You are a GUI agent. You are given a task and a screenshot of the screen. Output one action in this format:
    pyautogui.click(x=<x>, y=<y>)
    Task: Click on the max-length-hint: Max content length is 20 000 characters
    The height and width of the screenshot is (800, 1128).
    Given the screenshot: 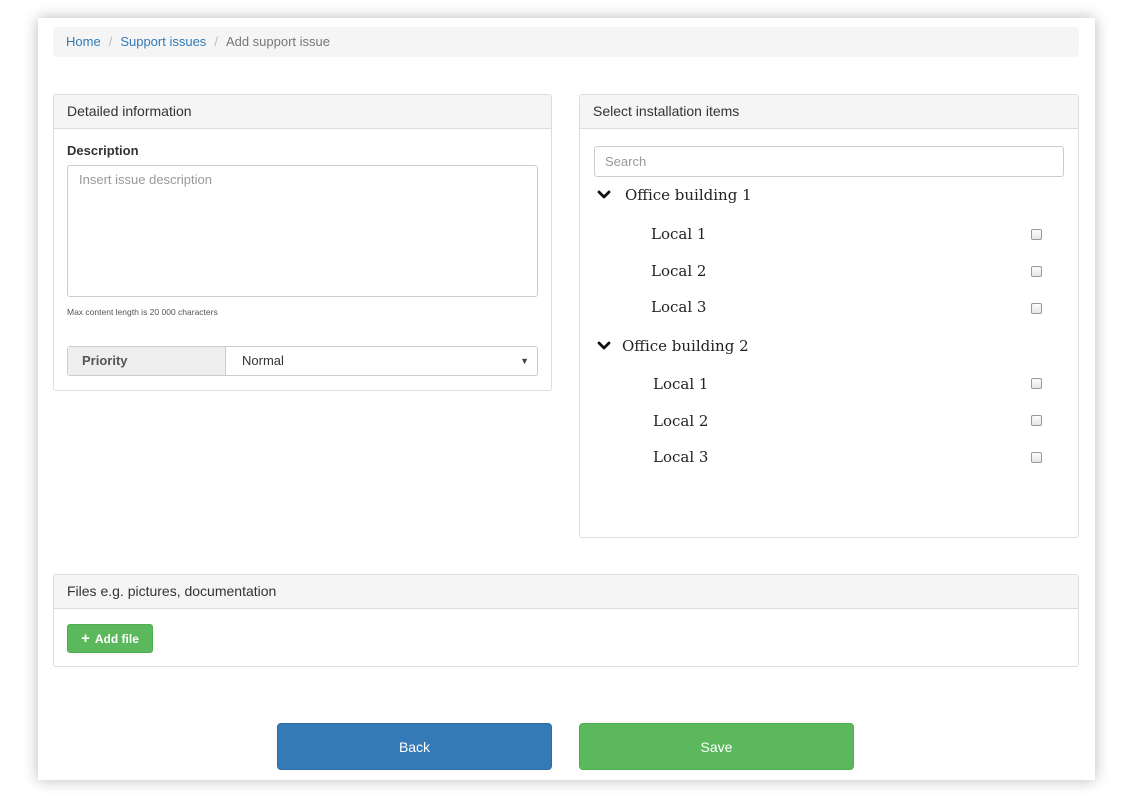 What is the action you would take?
    pyautogui.click(x=142, y=312)
    